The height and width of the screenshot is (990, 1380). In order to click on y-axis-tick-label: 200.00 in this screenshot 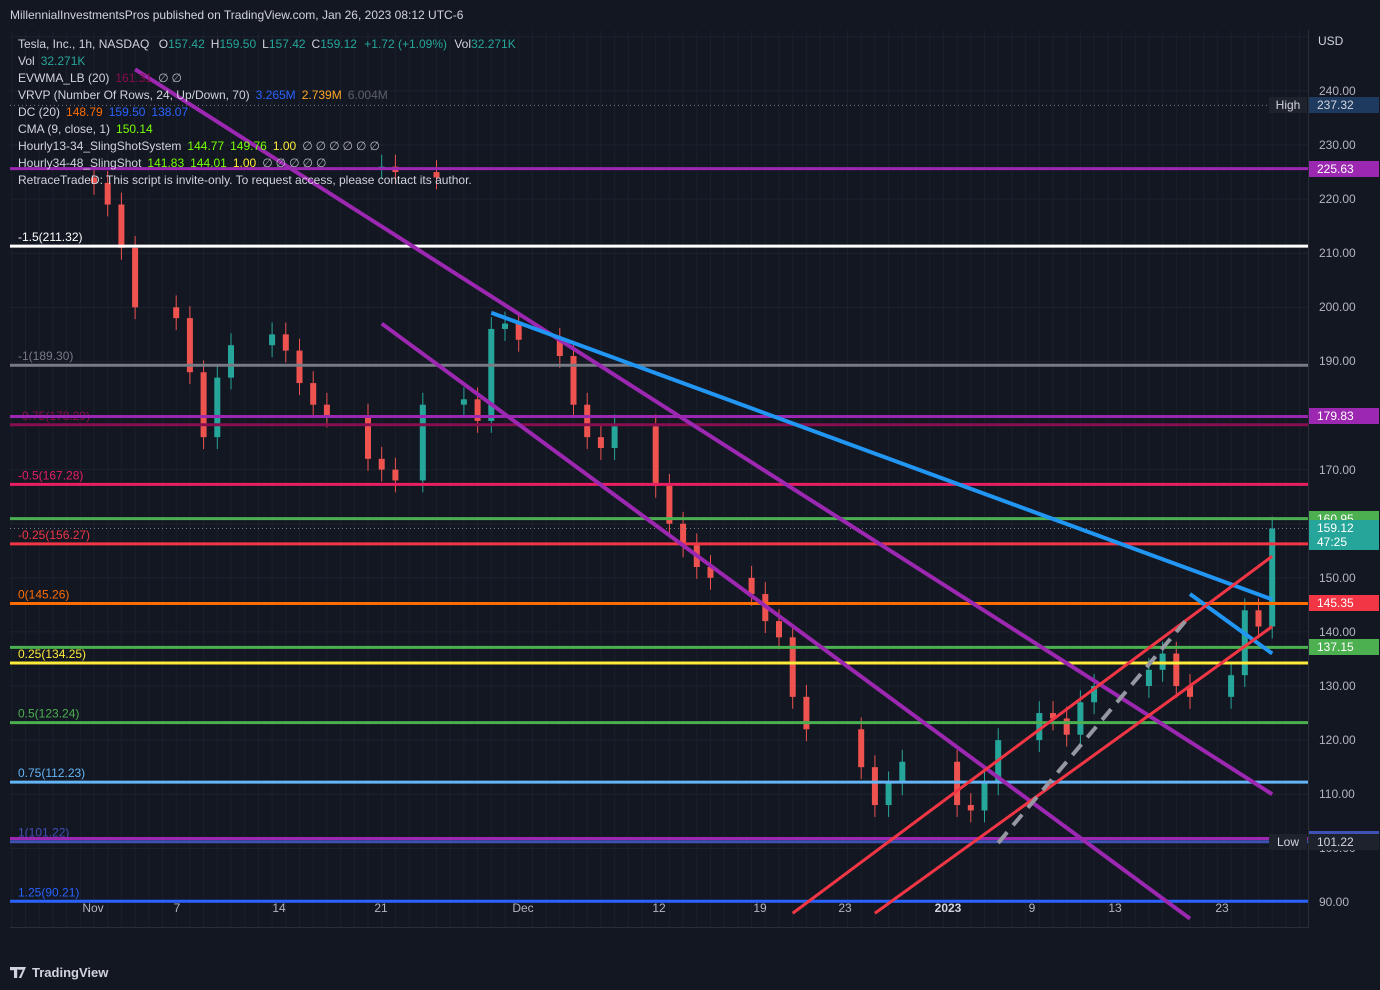, I will do `click(1337, 307)`.